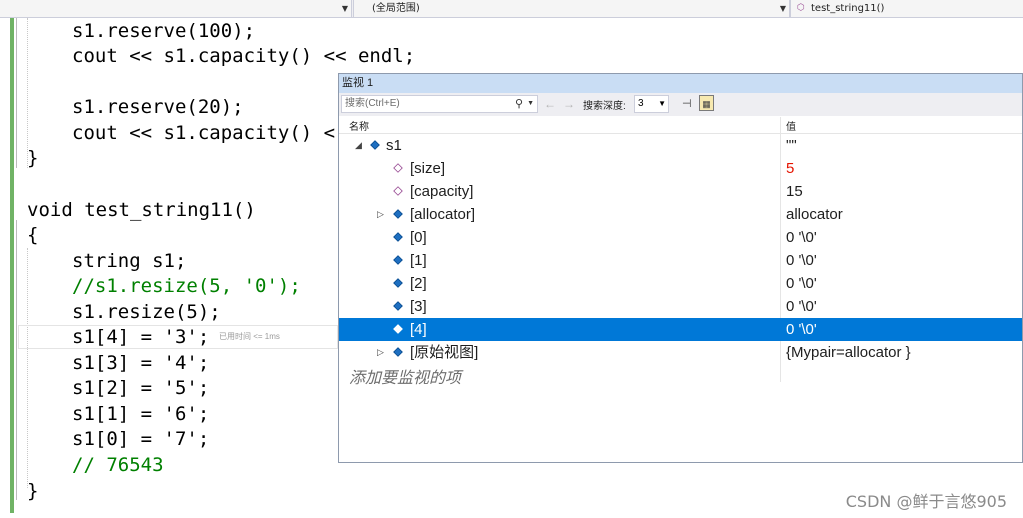 Image resolution: width=1023 pixels, height=518 pixels. What do you see at coordinates (791, 125) in the screenshot?
I see `value-column-header: 值` at bounding box center [791, 125].